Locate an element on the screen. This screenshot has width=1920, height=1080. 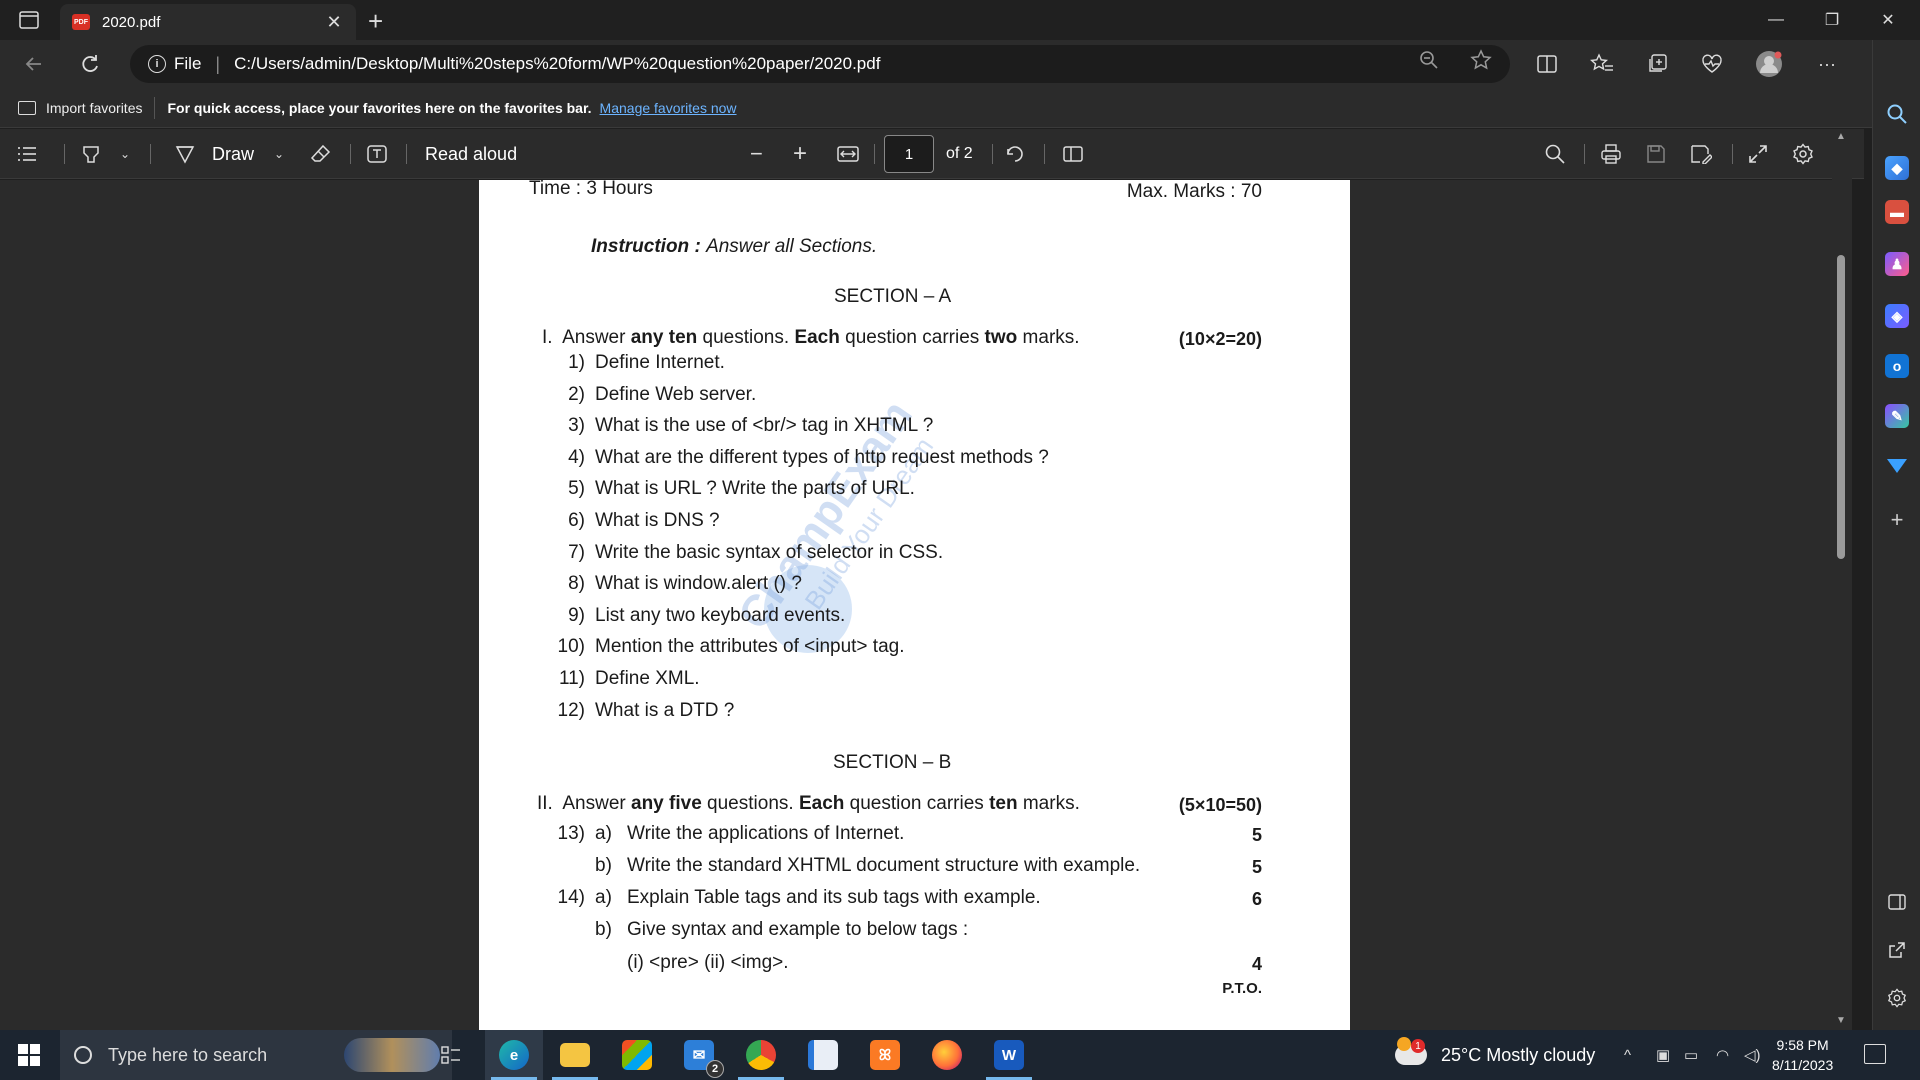
directive-bold: Each is located at coordinates (821, 803).